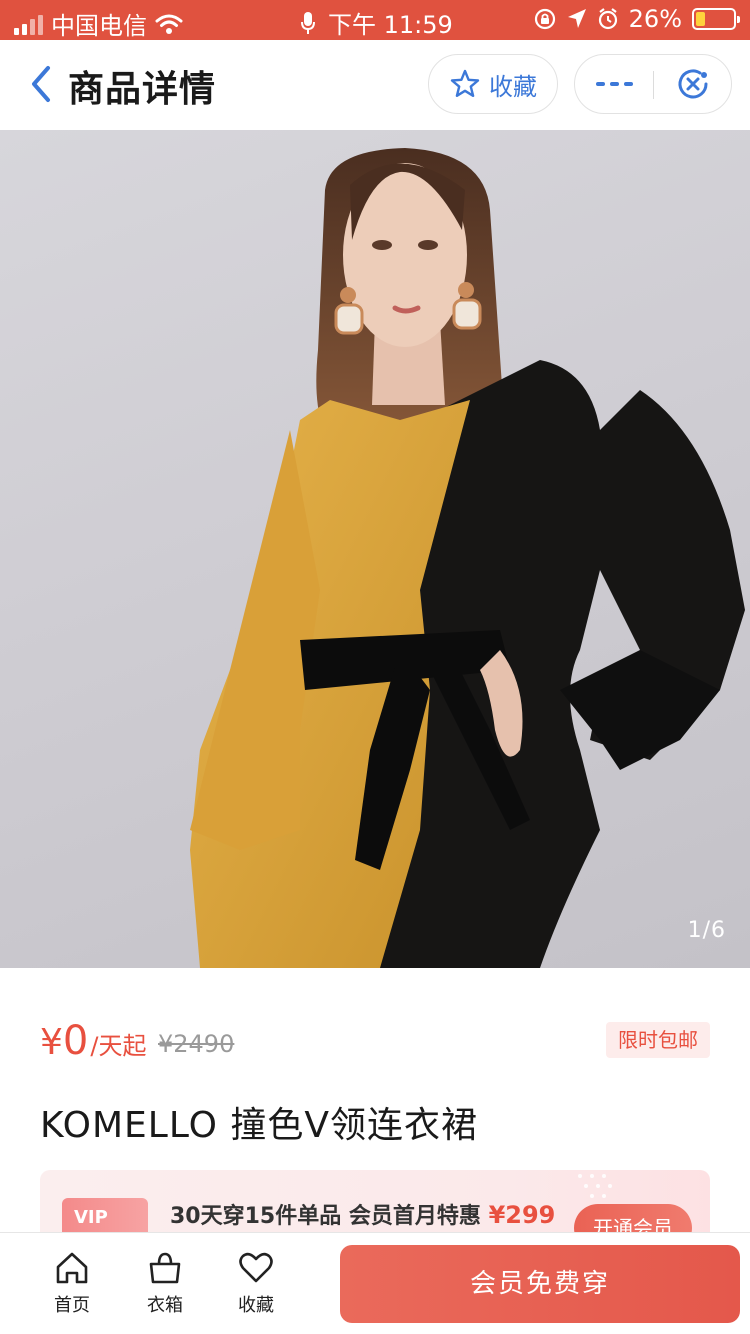 The width and height of the screenshot is (750, 1334). I want to click on bottom-bar: 首页 衣箱 收藏 会员免费穿, so click(375, 1283).